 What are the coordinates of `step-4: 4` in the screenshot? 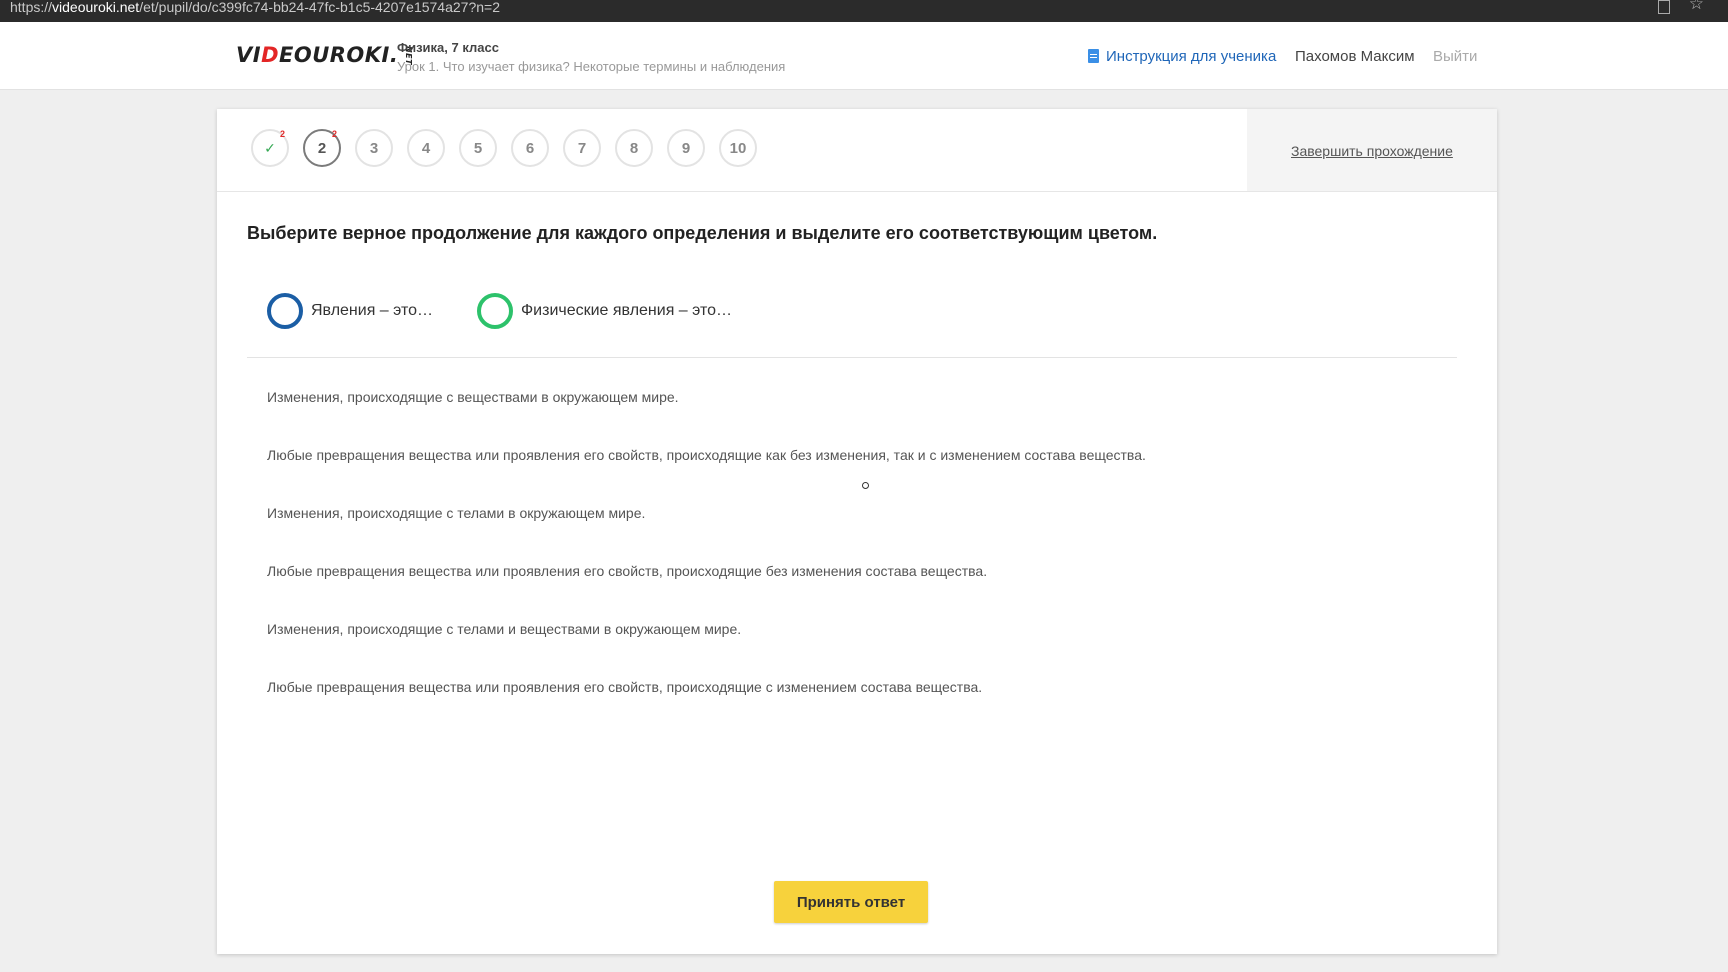 It's located at (426, 148).